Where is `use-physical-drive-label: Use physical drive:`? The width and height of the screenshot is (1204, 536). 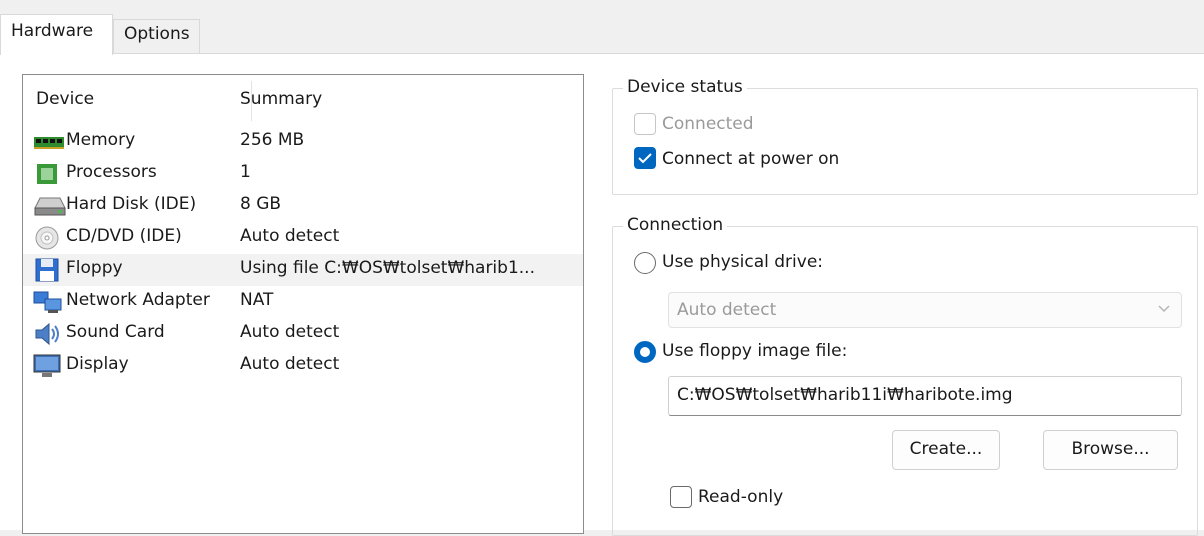 use-physical-drive-label: Use physical drive: is located at coordinates (743, 262).